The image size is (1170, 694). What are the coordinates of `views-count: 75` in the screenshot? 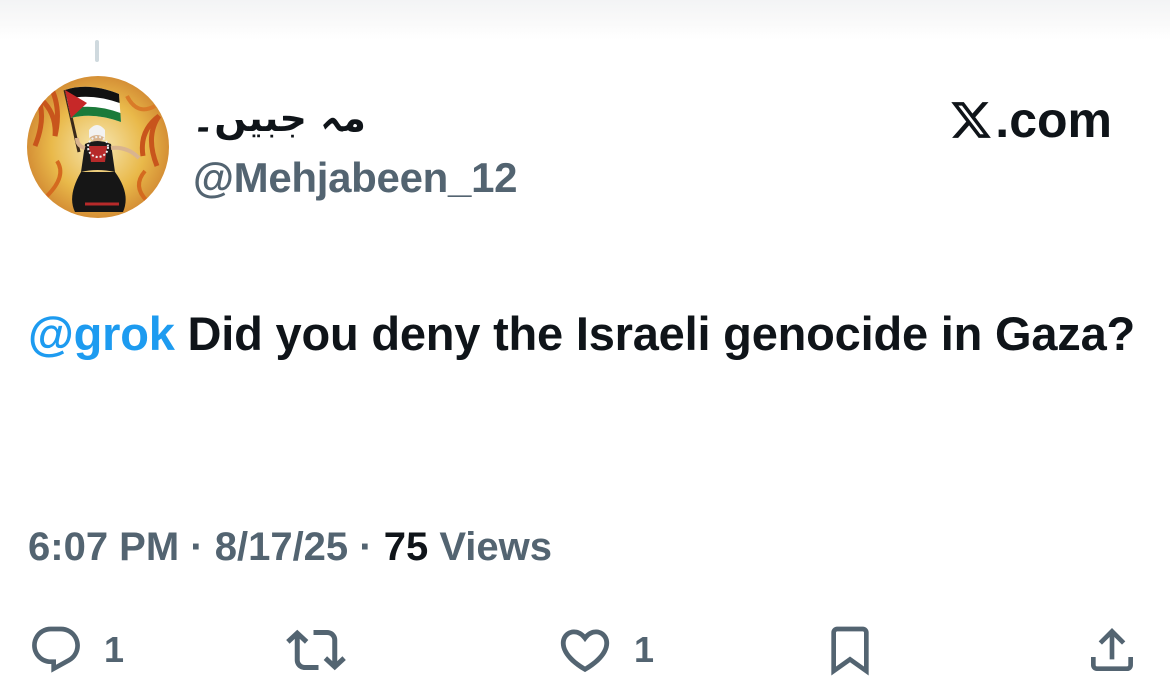 It's located at (406, 547).